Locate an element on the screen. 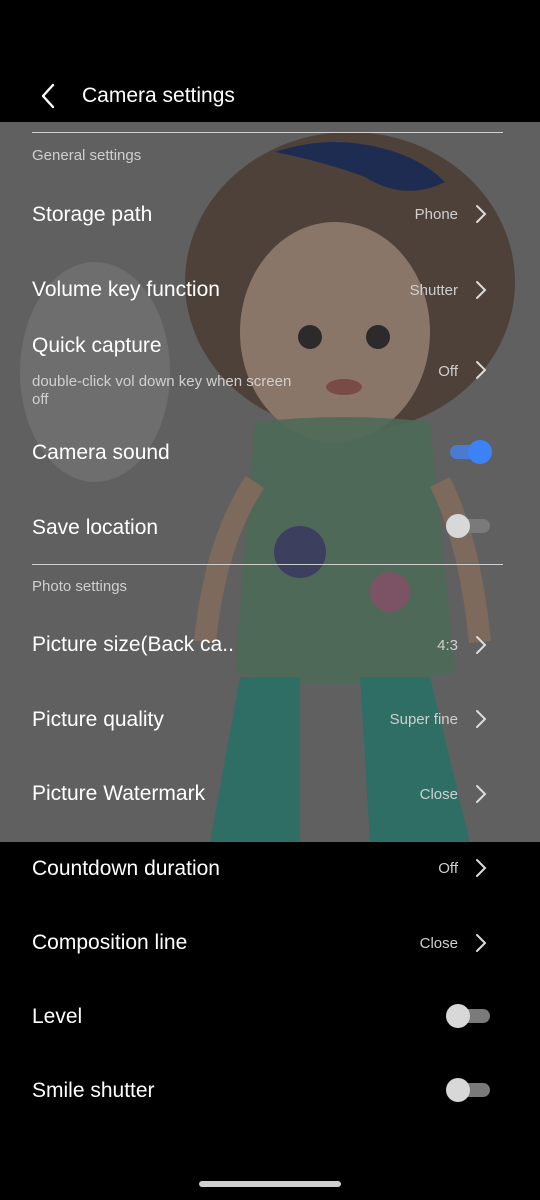  home-indicator is located at coordinates (270, 1184).